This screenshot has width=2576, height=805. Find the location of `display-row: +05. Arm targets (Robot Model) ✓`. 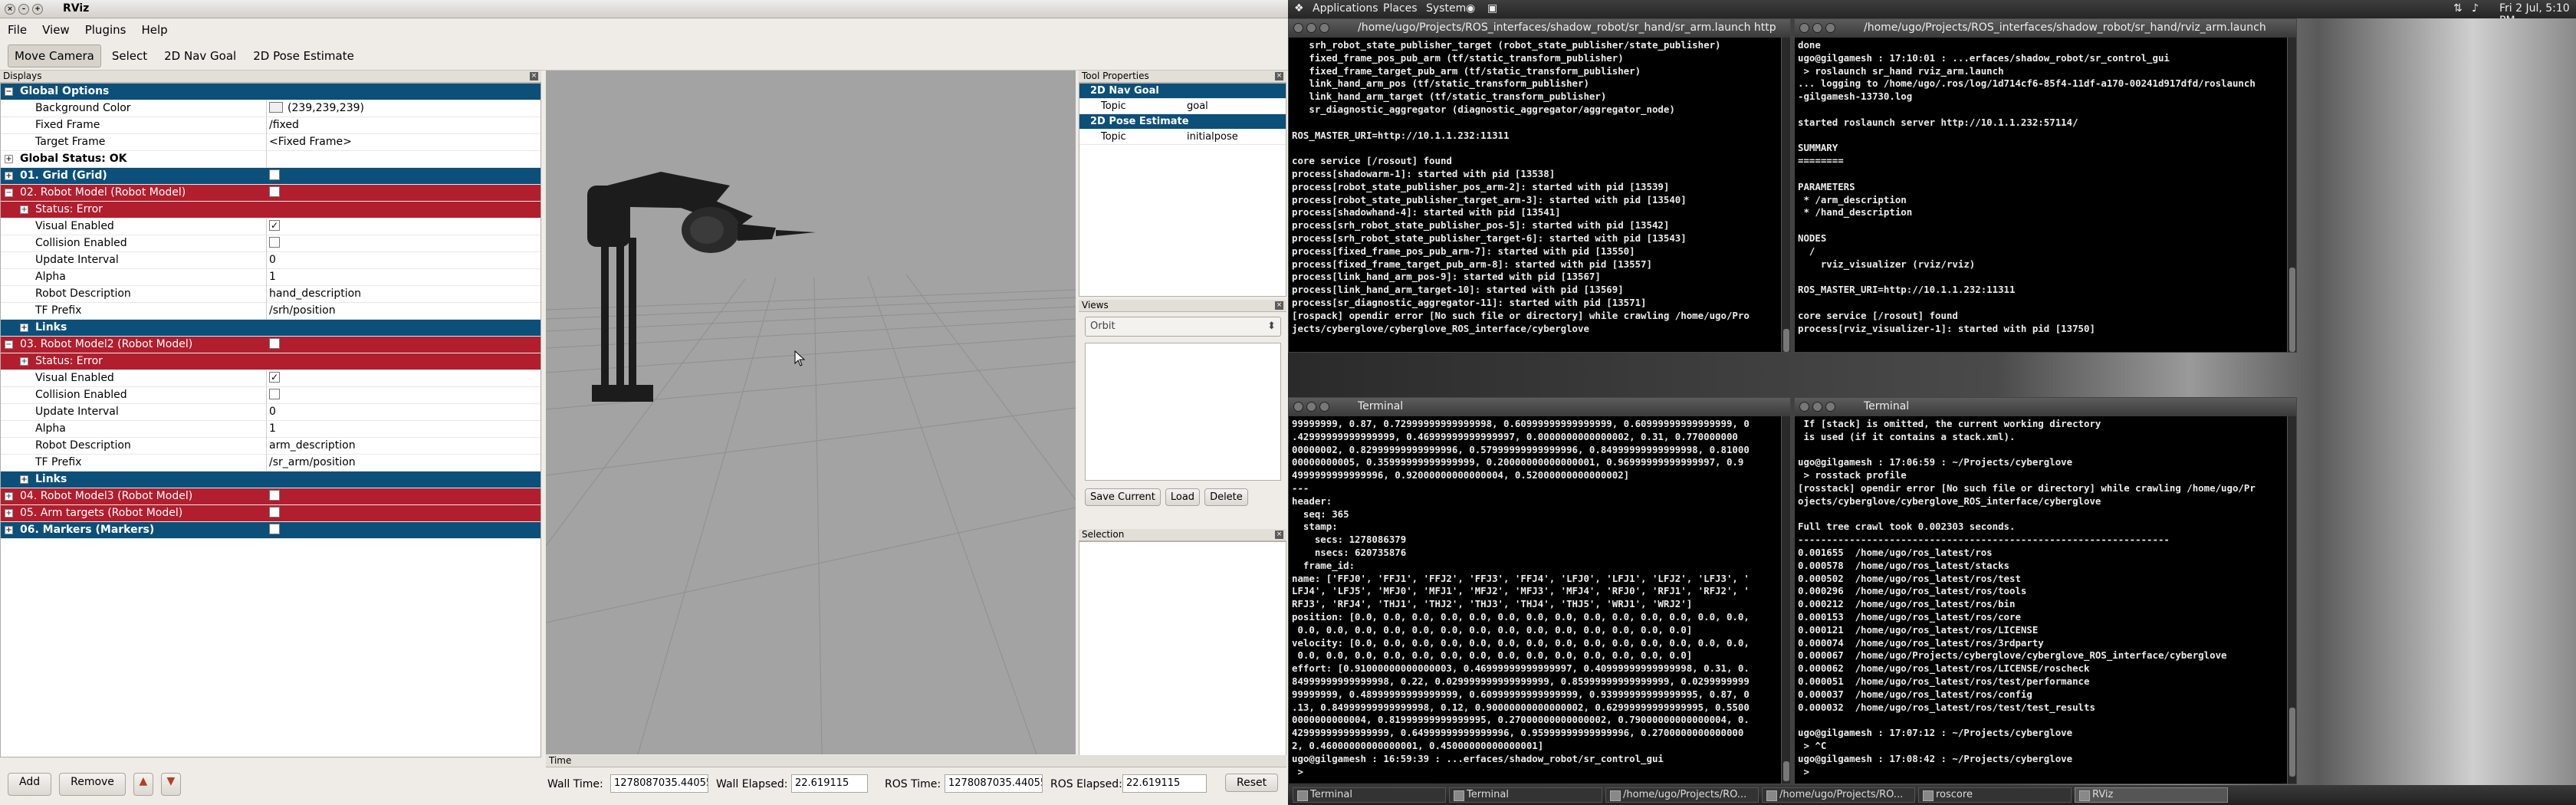

display-row: +05. Arm targets (Robot Model) ✓ is located at coordinates (270, 513).